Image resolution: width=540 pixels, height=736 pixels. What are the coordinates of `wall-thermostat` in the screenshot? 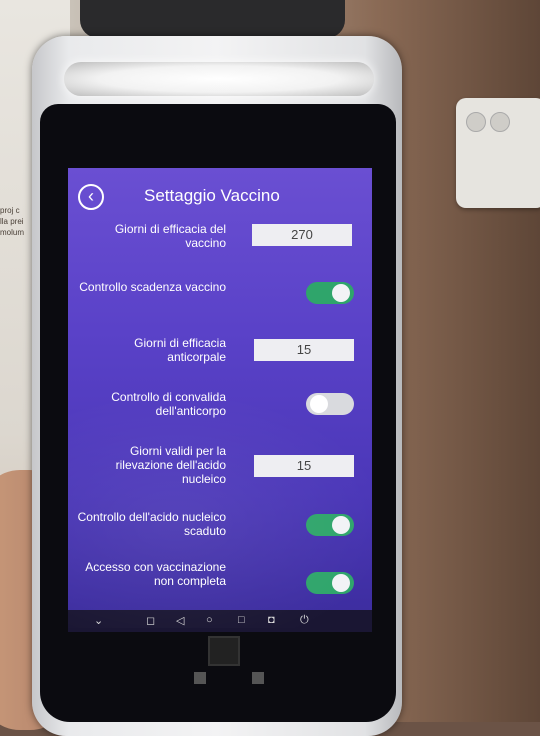 It's located at (498, 153).